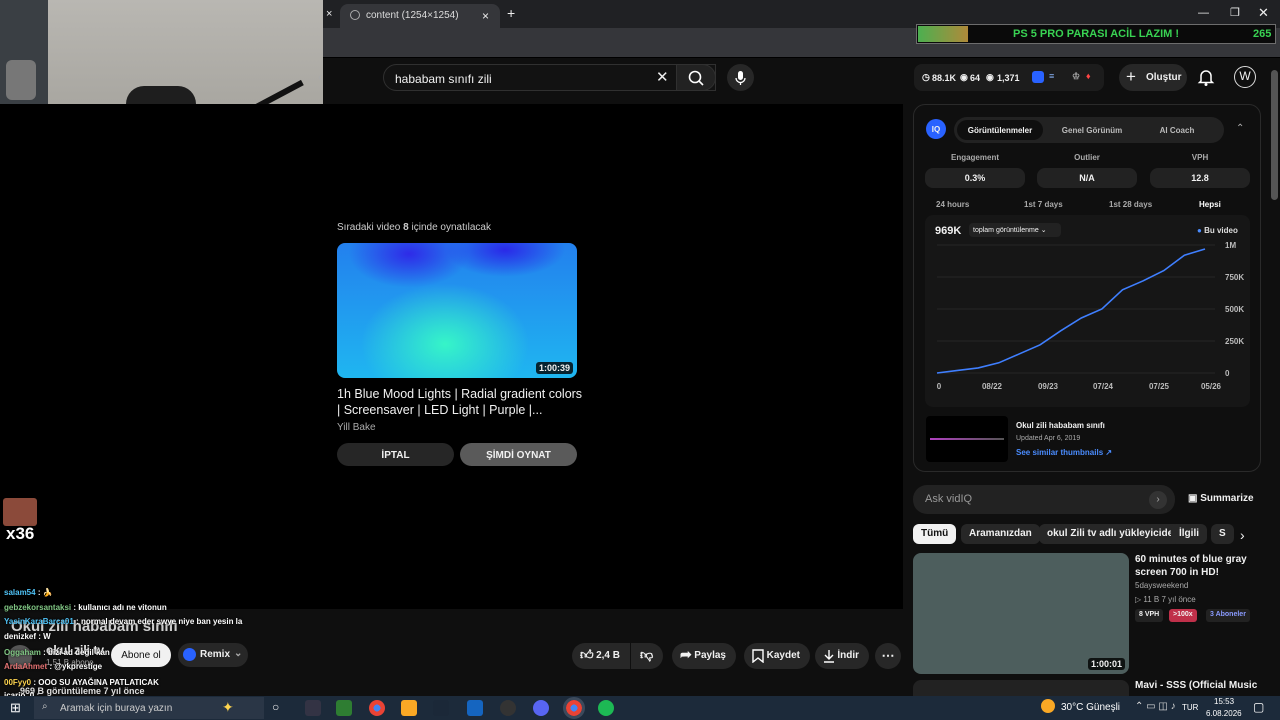 This screenshot has width=1280, height=720. Describe the element at coordinates (1262, 34) in the screenshot. I see `donation-count: 265` at that location.